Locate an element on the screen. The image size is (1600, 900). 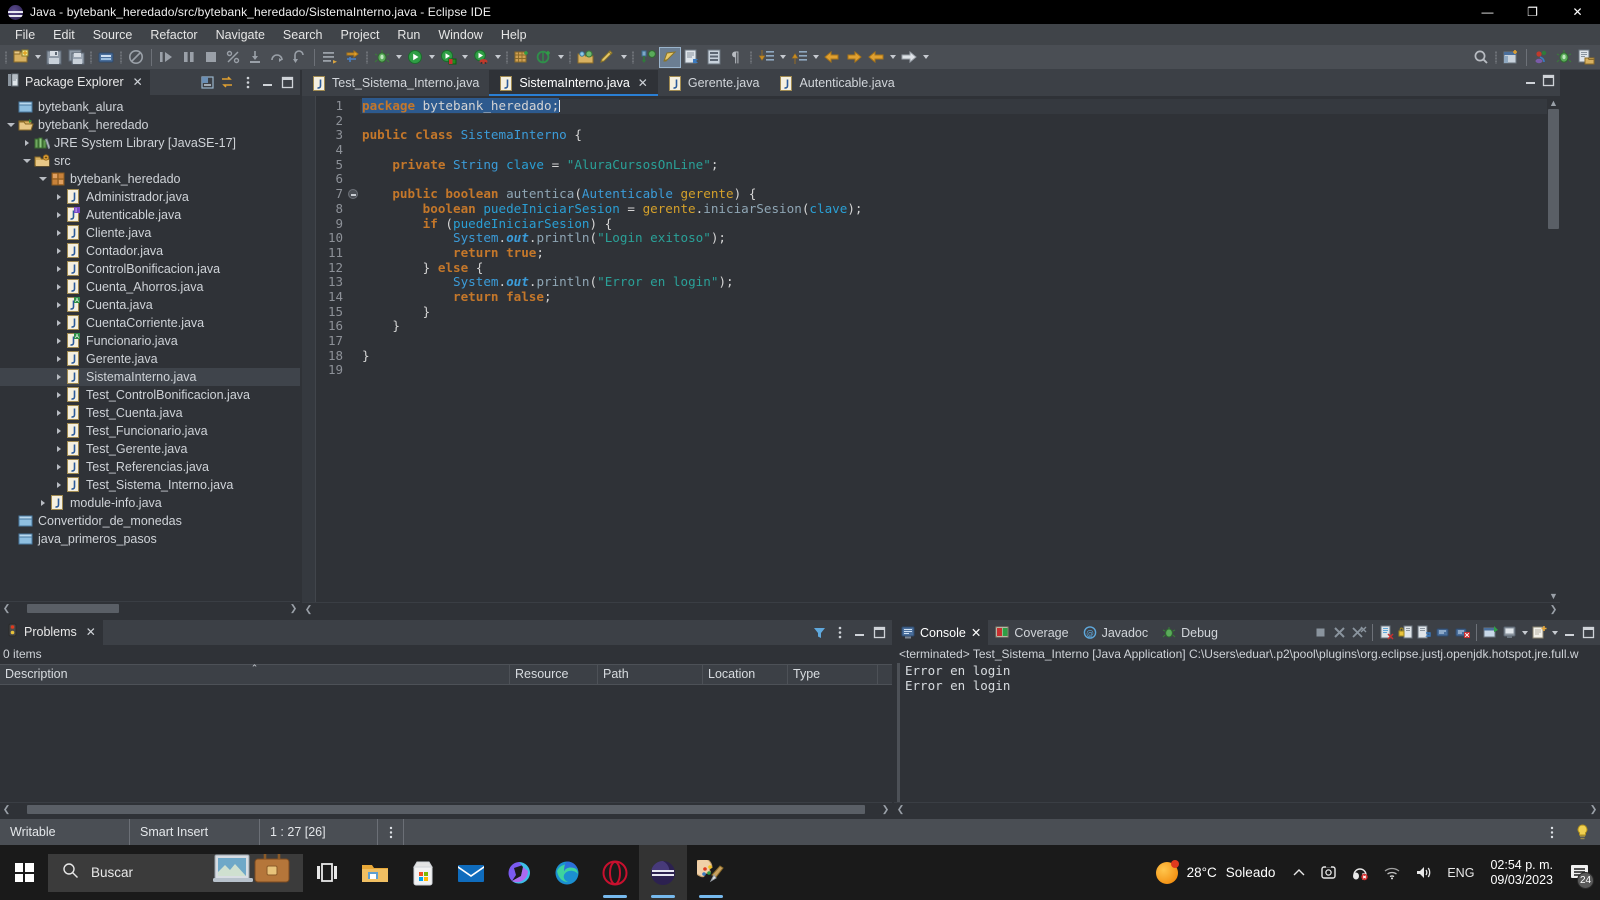
scroll-track-problems is located at coordinates (446, 809).